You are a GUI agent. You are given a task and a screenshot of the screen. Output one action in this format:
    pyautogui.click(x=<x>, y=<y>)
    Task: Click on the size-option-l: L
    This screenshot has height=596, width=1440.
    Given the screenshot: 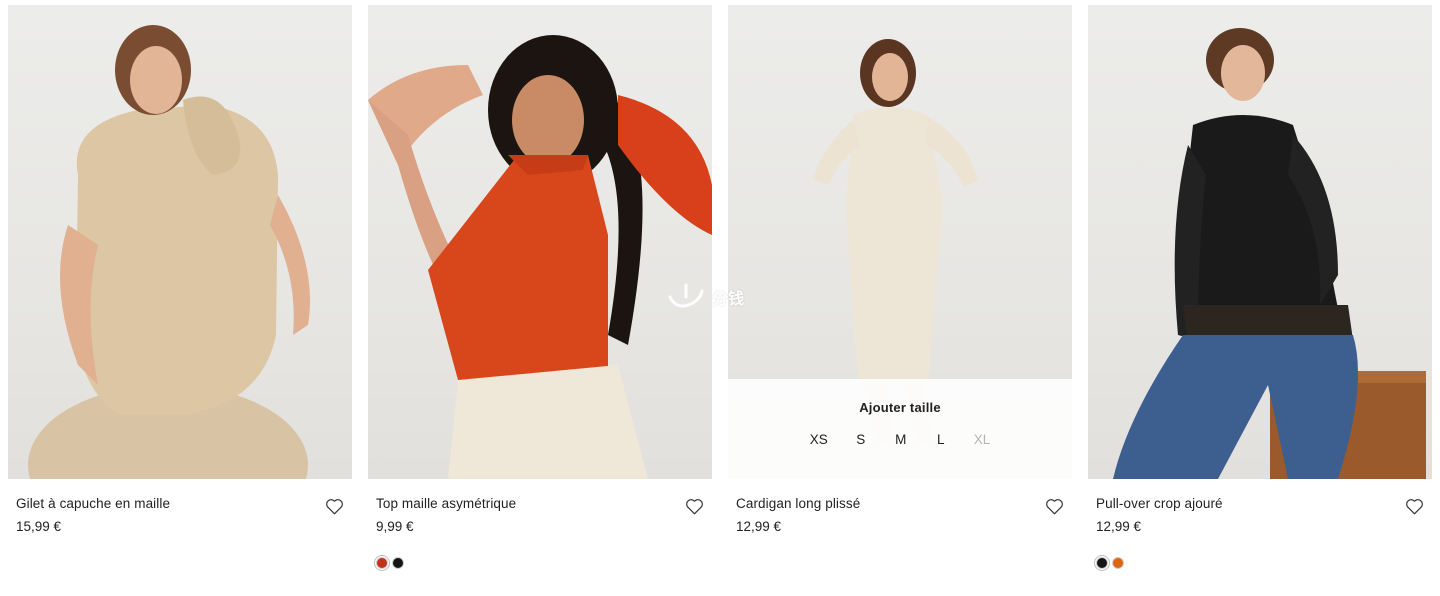 What is the action you would take?
    pyautogui.click(x=941, y=439)
    